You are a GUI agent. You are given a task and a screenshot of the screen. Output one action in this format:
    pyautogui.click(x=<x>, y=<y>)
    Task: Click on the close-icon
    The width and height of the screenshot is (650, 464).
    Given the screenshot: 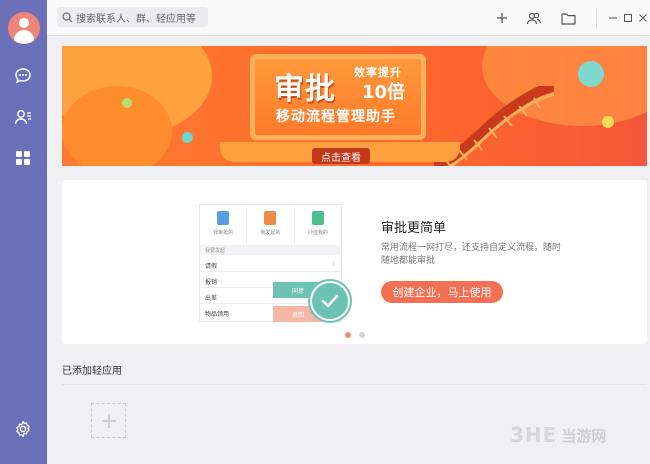 What is the action you would take?
    pyautogui.click(x=642, y=18)
    